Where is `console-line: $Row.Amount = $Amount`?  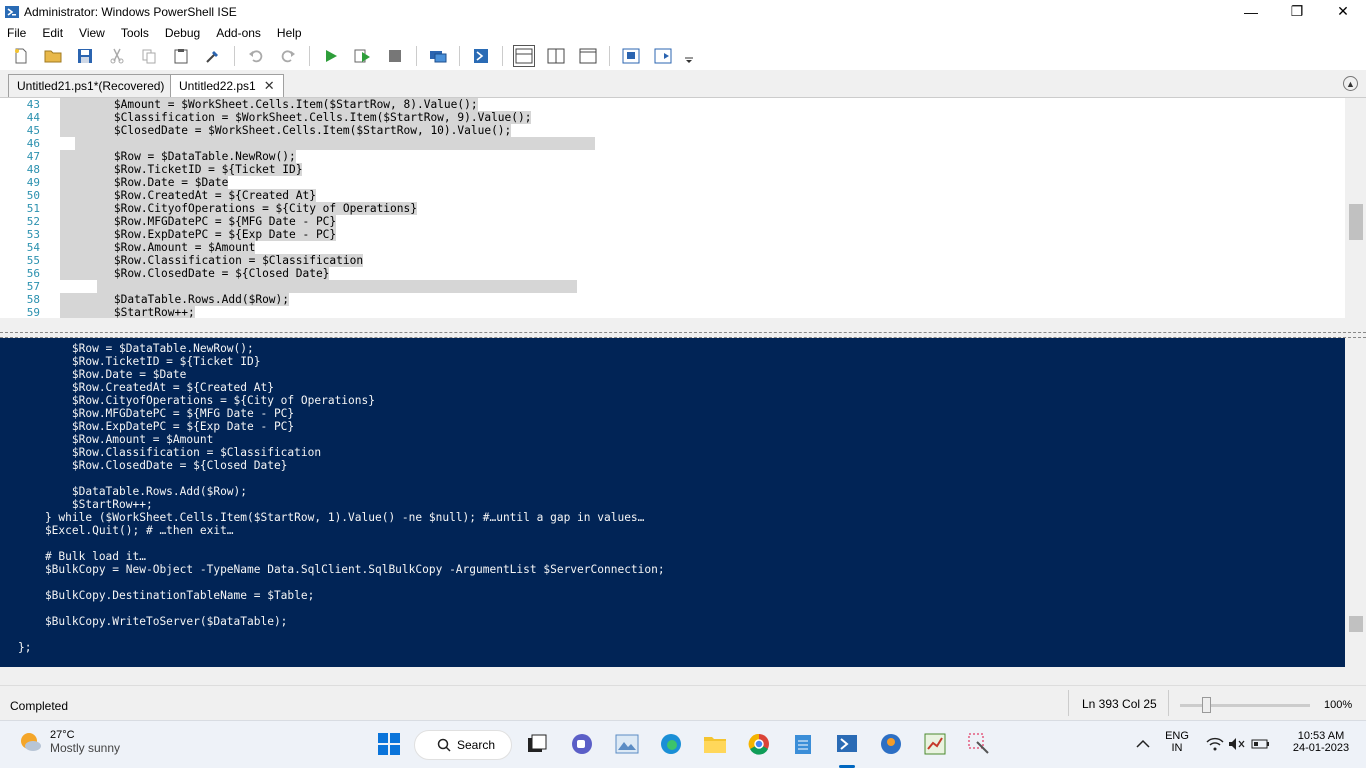 console-line: $Row.Amount = $Amount is located at coordinates (116, 439).